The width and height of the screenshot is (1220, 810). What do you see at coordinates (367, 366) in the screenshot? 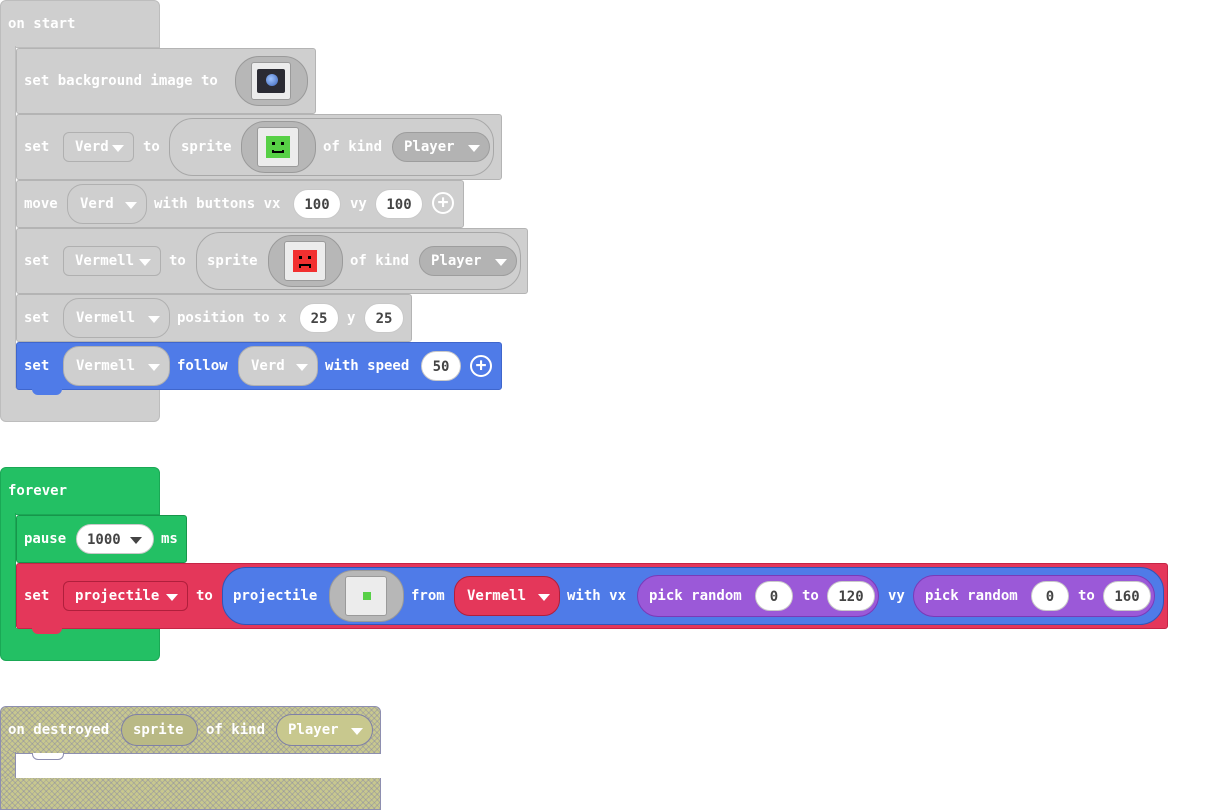
I see `with-speed-label: with speed` at bounding box center [367, 366].